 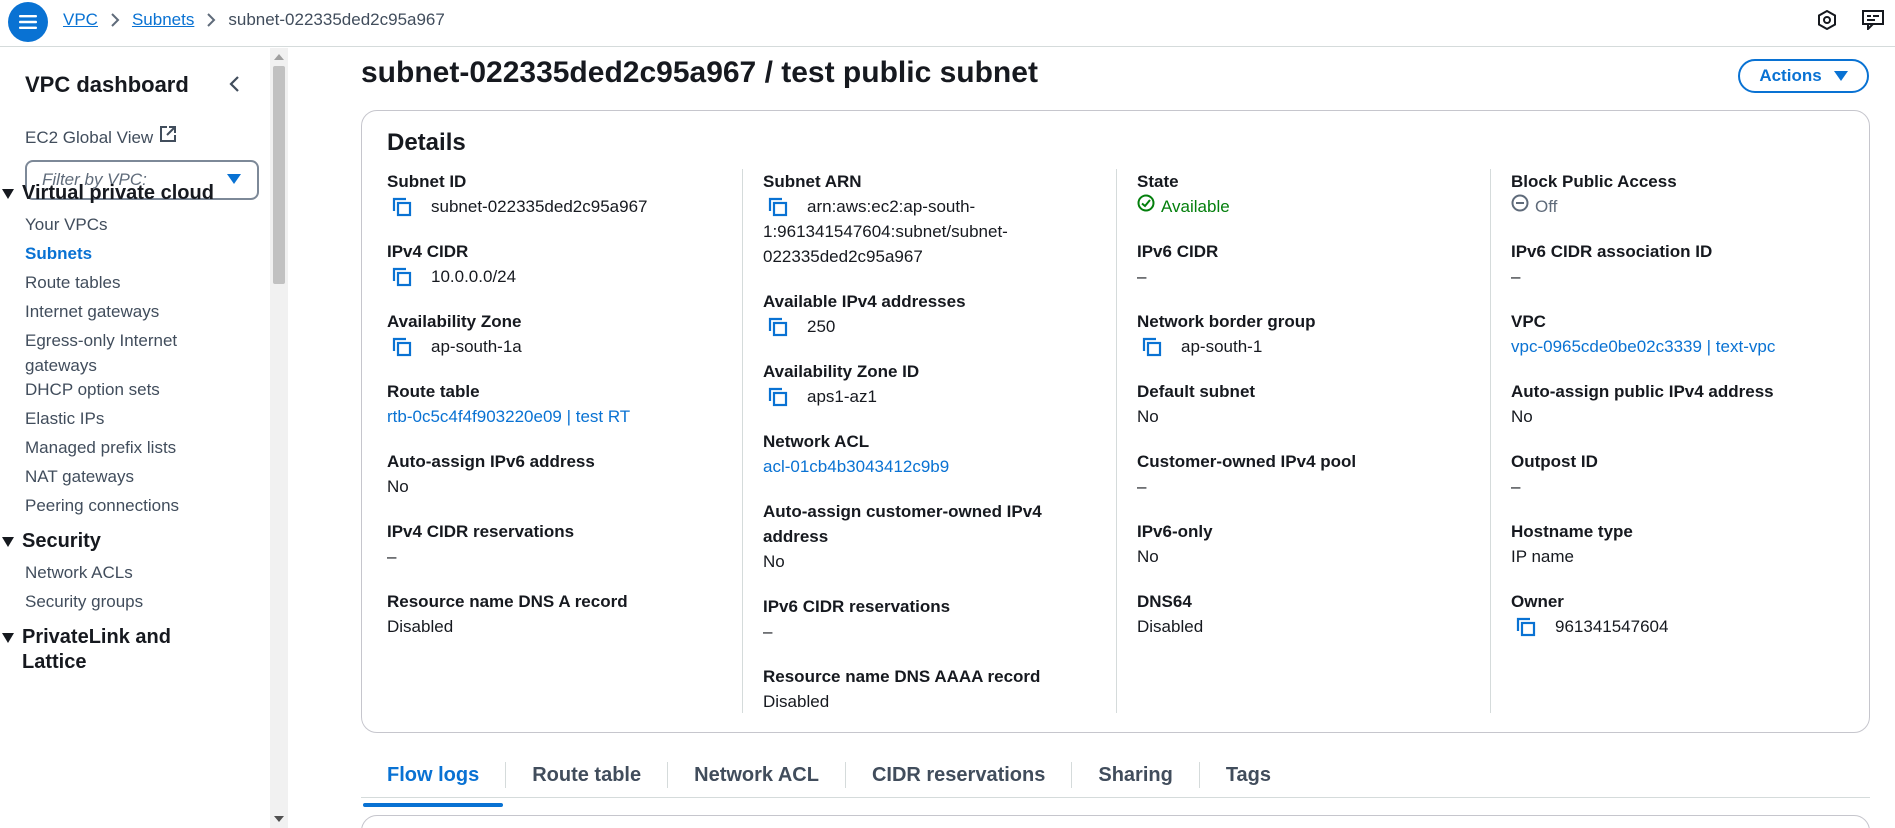 What do you see at coordinates (841, 371) in the screenshot?
I see `field-label: Availability Zone ID` at bounding box center [841, 371].